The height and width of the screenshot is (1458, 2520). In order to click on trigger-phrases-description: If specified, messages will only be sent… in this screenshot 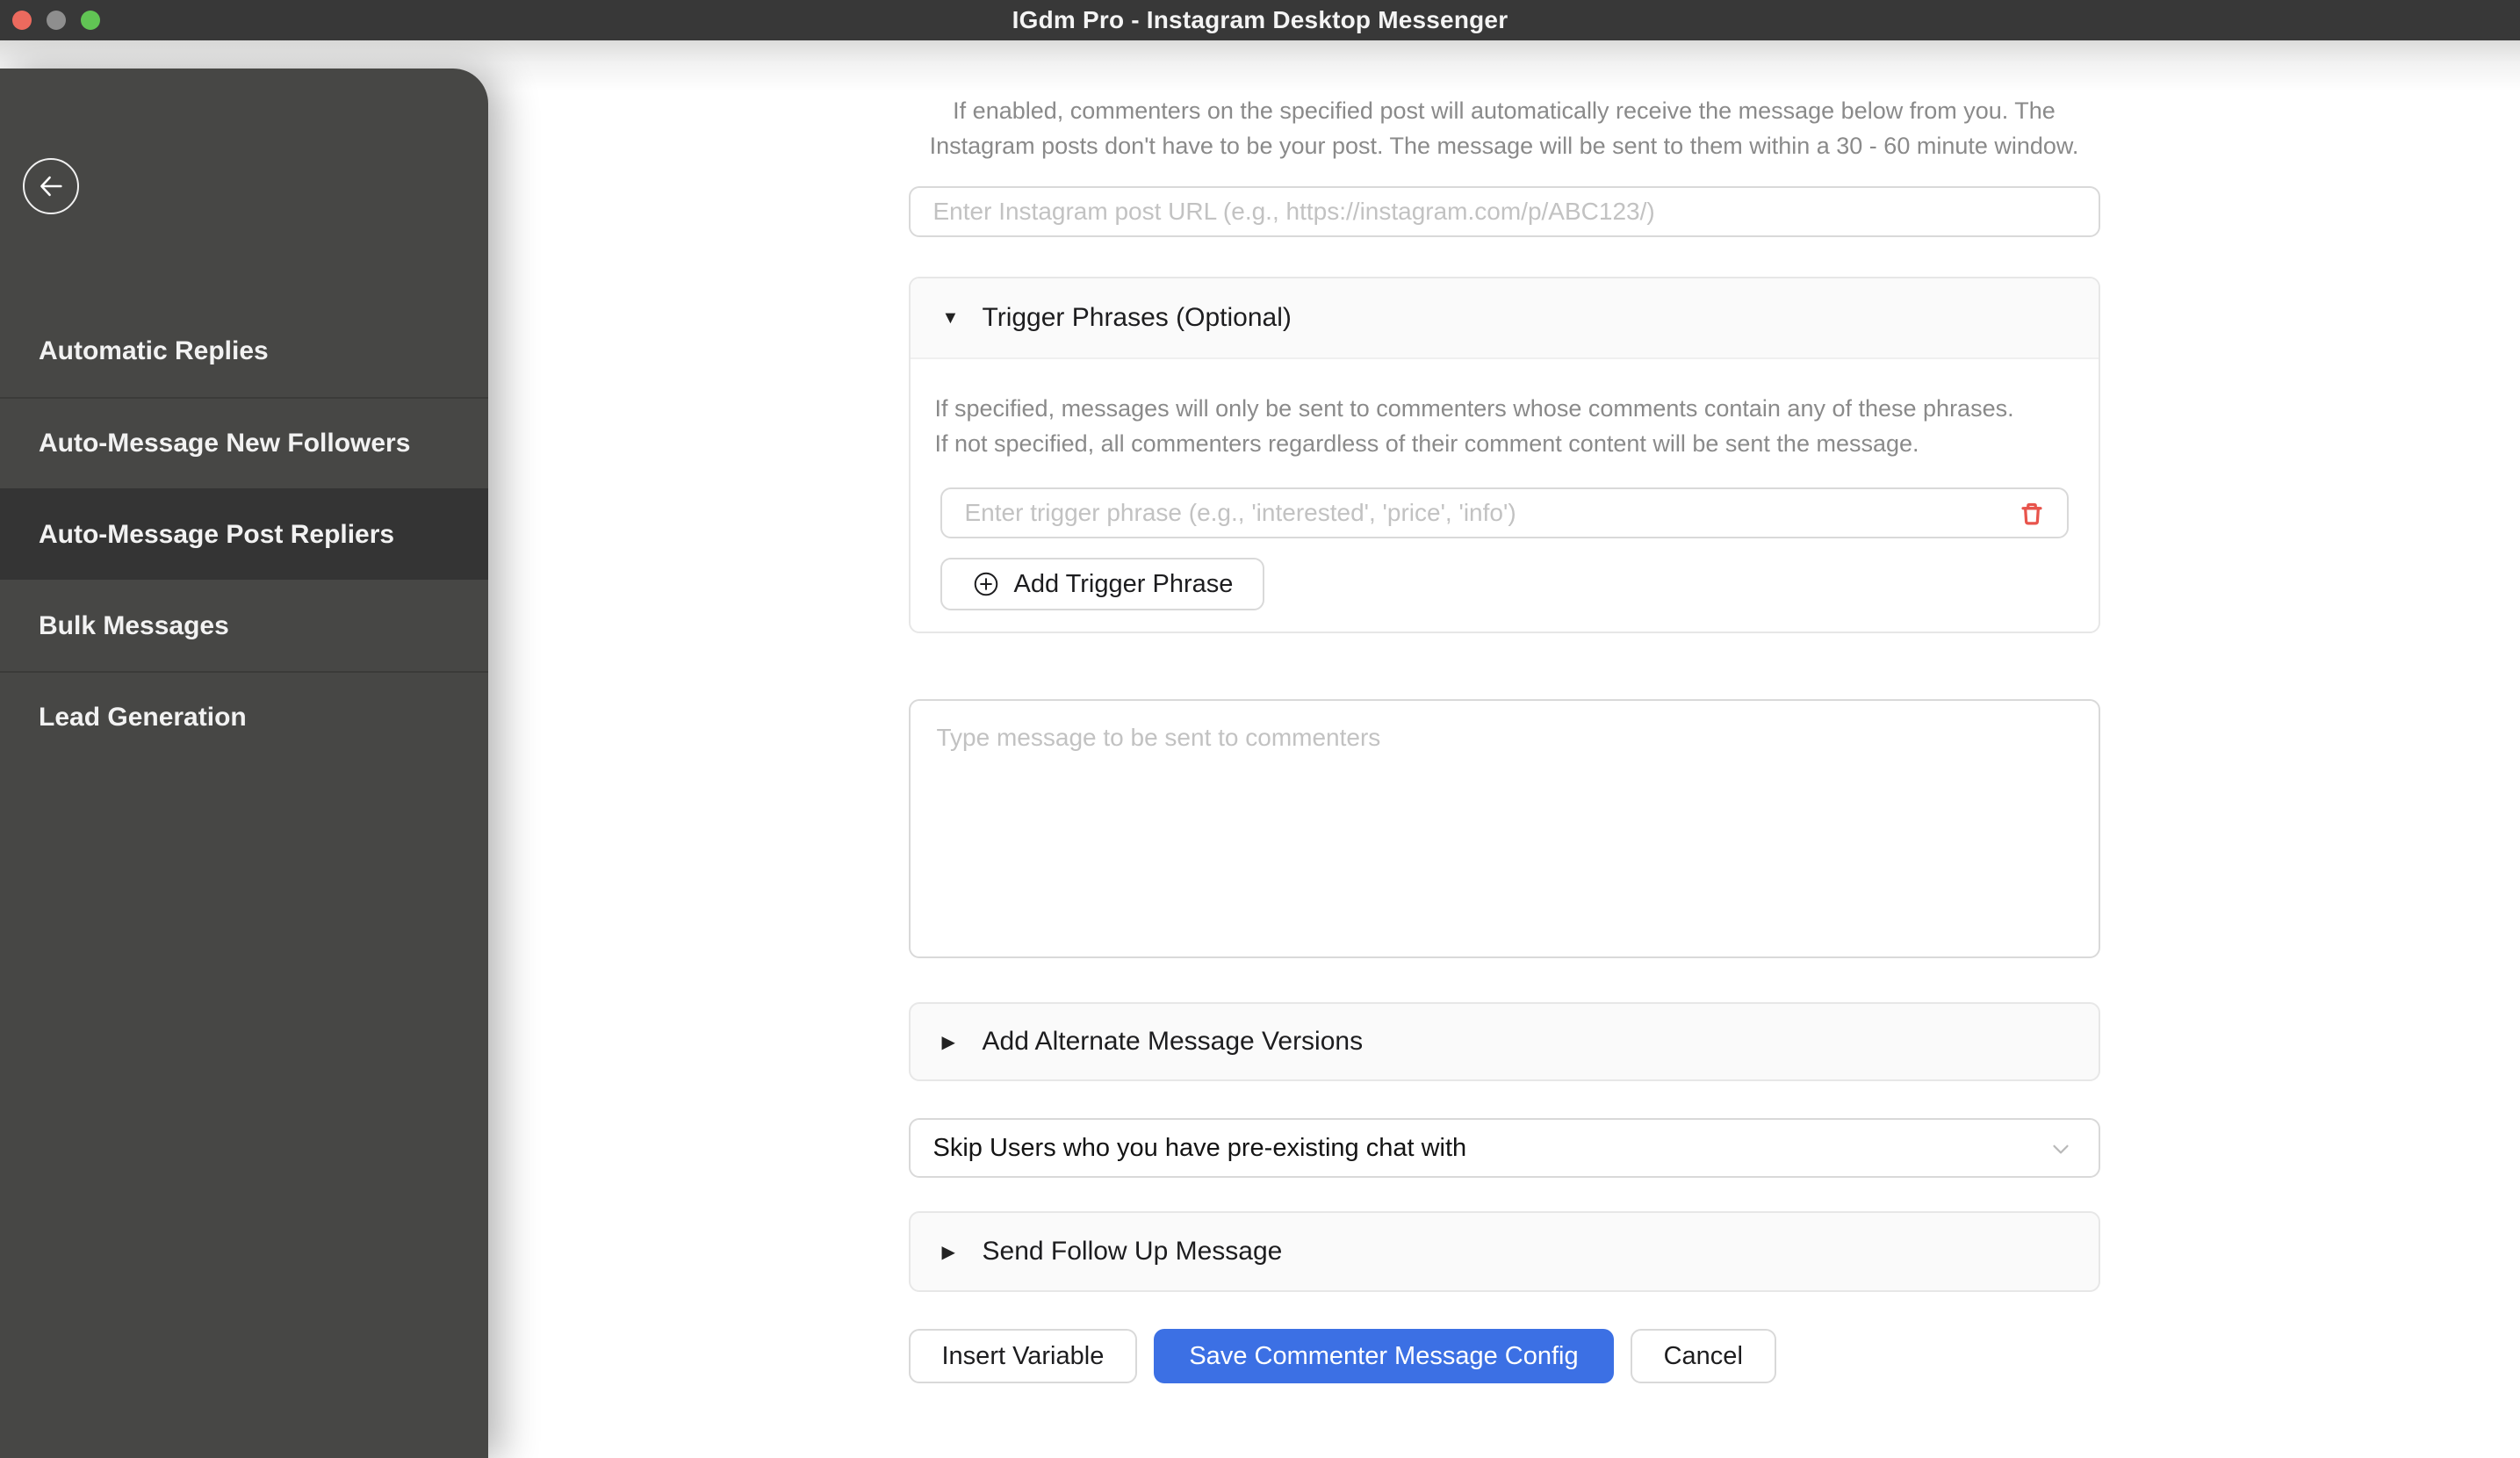, I will do `click(1474, 426)`.